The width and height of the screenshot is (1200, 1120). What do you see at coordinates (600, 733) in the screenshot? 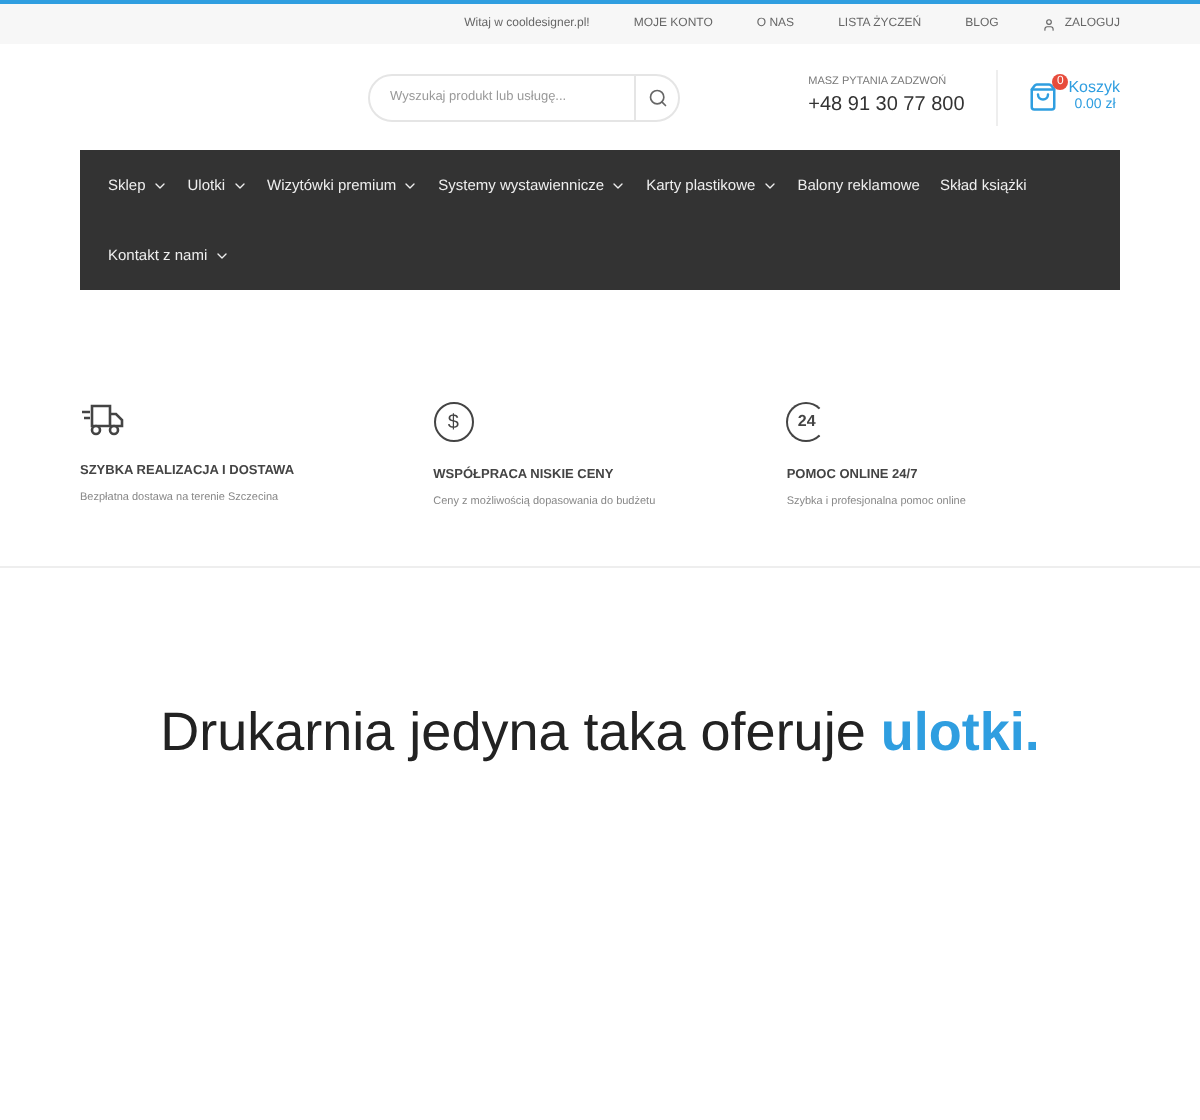
I see `hero-heading: Drukarnia jedyna taka oferuje ulotki.` at bounding box center [600, 733].